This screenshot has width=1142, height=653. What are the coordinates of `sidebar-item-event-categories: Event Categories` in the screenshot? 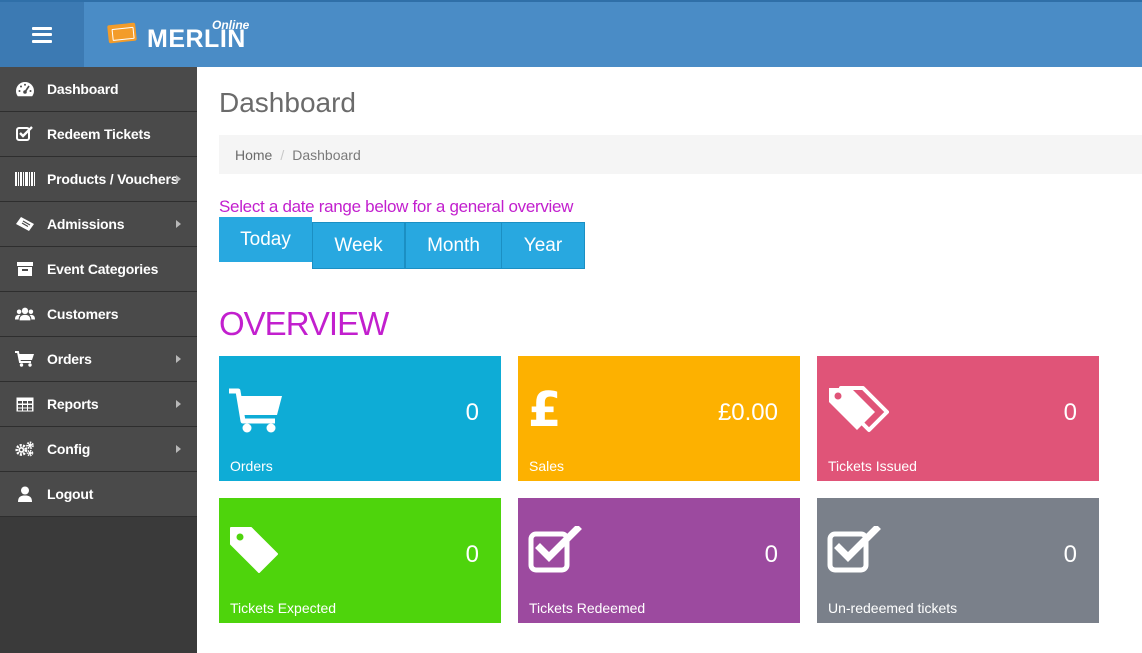 It's located at (98, 269).